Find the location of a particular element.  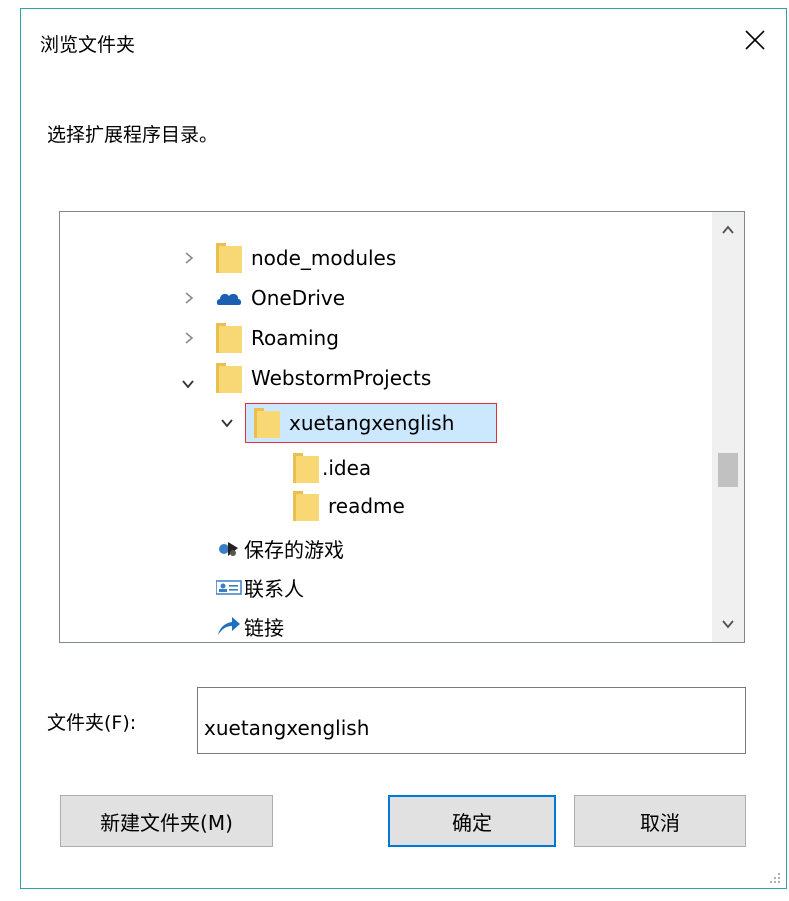

collapse-webstormprojects is located at coordinates (188, 384).